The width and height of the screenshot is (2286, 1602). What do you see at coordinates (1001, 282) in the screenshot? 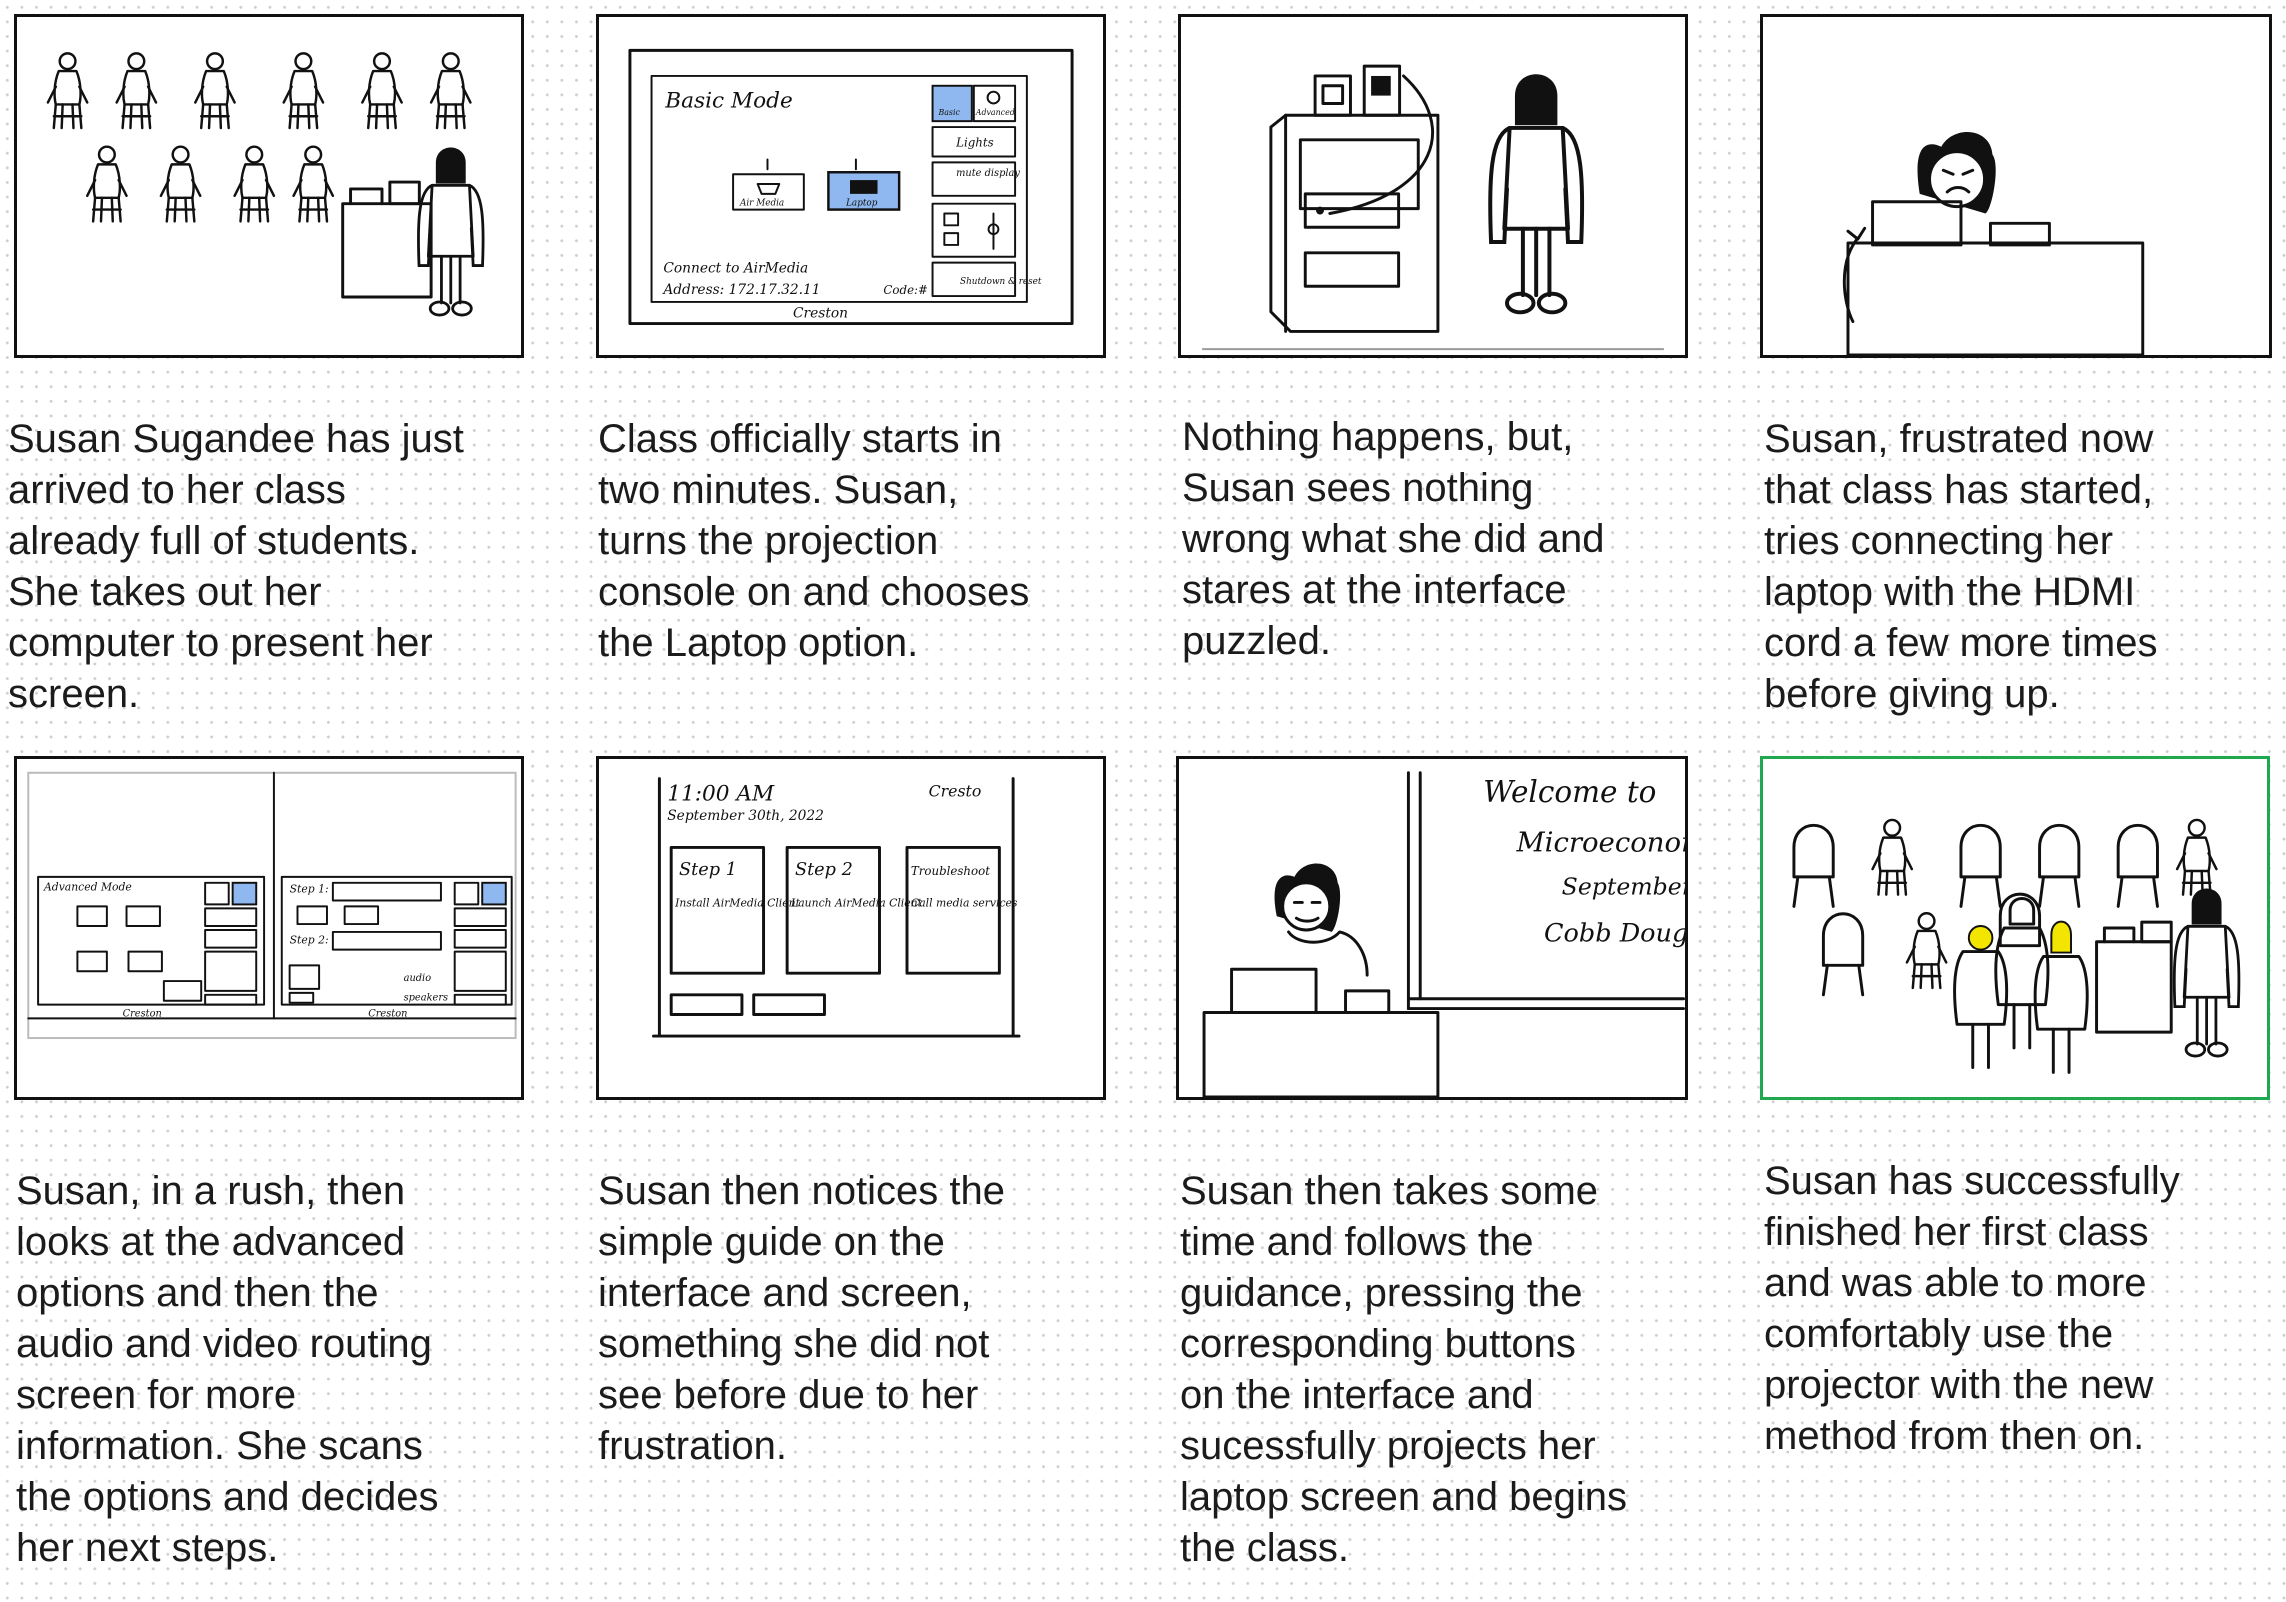
I see `svg-text: Shutdown & reset` at bounding box center [1001, 282].